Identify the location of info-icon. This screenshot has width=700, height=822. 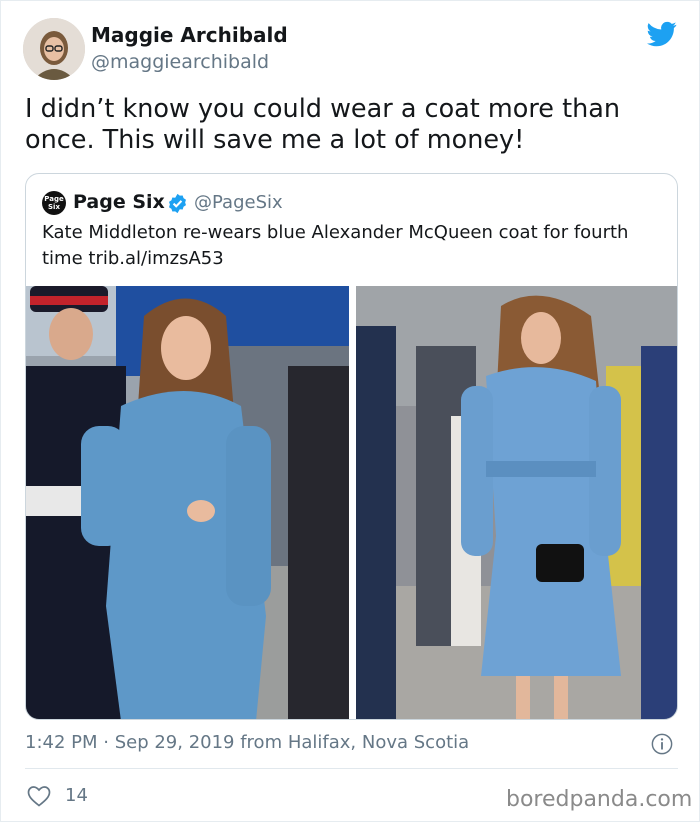
(662, 744).